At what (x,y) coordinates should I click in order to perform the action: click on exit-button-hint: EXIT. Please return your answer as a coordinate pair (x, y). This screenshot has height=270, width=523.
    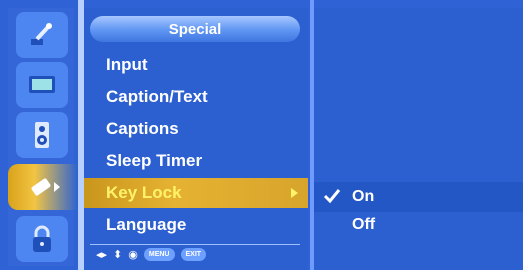
    Looking at the image, I should click on (193, 254).